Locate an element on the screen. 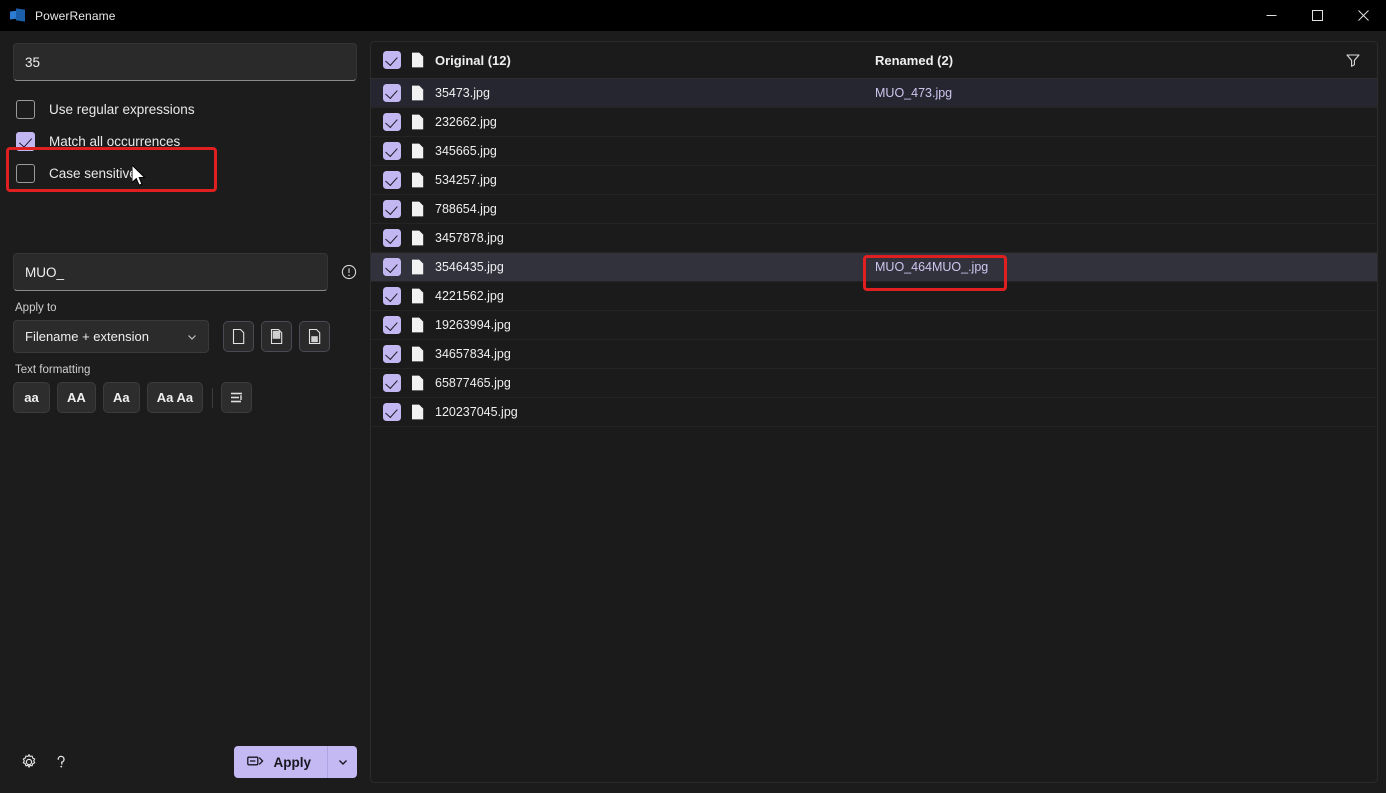 The height and width of the screenshot is (793, 1386). apply-to-extension-icon is located at coordinates (314, 336).